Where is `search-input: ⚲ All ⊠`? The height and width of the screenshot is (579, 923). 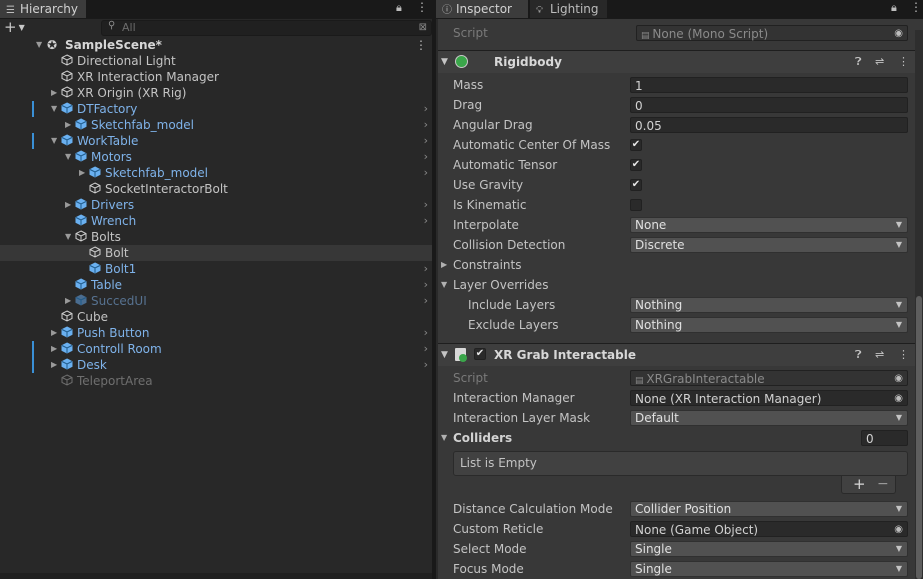
search-input: ⚲ All ⊠ is located at coordinates (266, 28).